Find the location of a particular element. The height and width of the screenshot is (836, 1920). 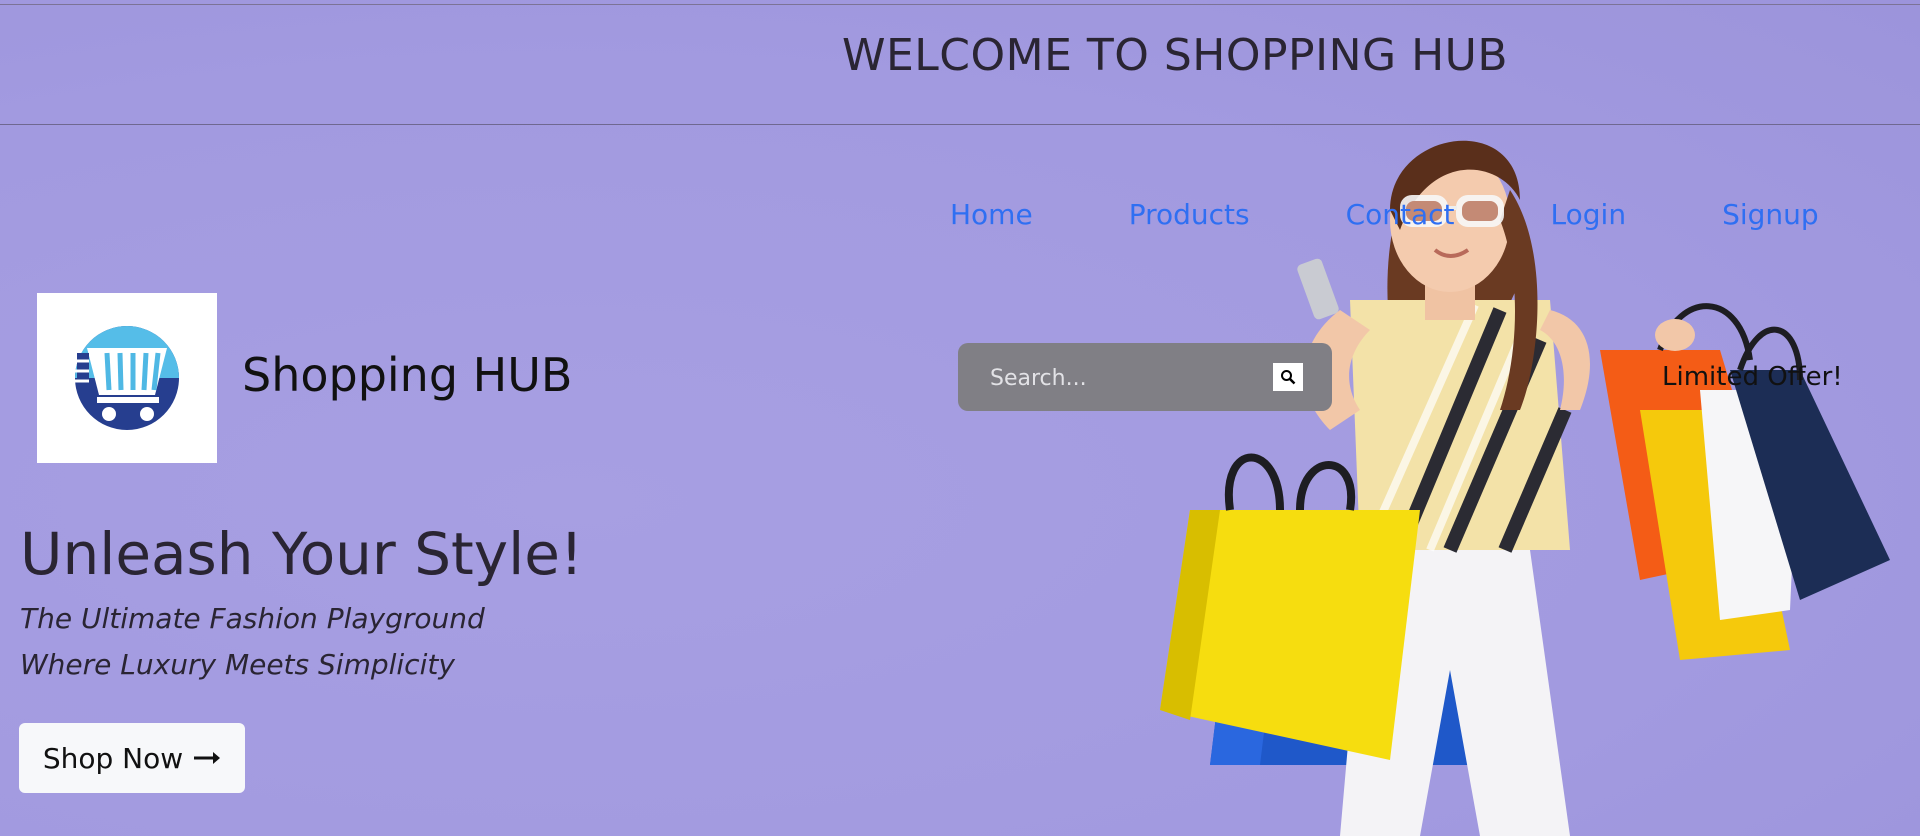

search-button is located at coordinates (1288, 377).